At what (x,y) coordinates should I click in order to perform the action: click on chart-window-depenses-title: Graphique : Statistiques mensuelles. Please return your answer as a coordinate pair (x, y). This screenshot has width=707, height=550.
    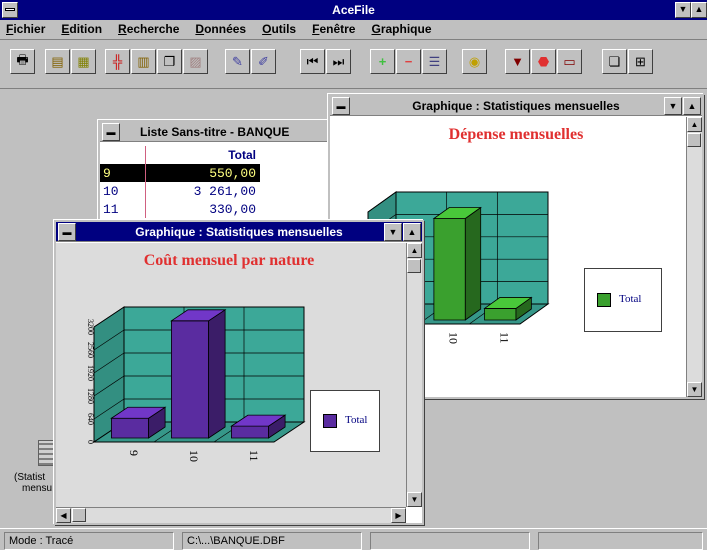
    Looking at the image, I should click on (516, 106).